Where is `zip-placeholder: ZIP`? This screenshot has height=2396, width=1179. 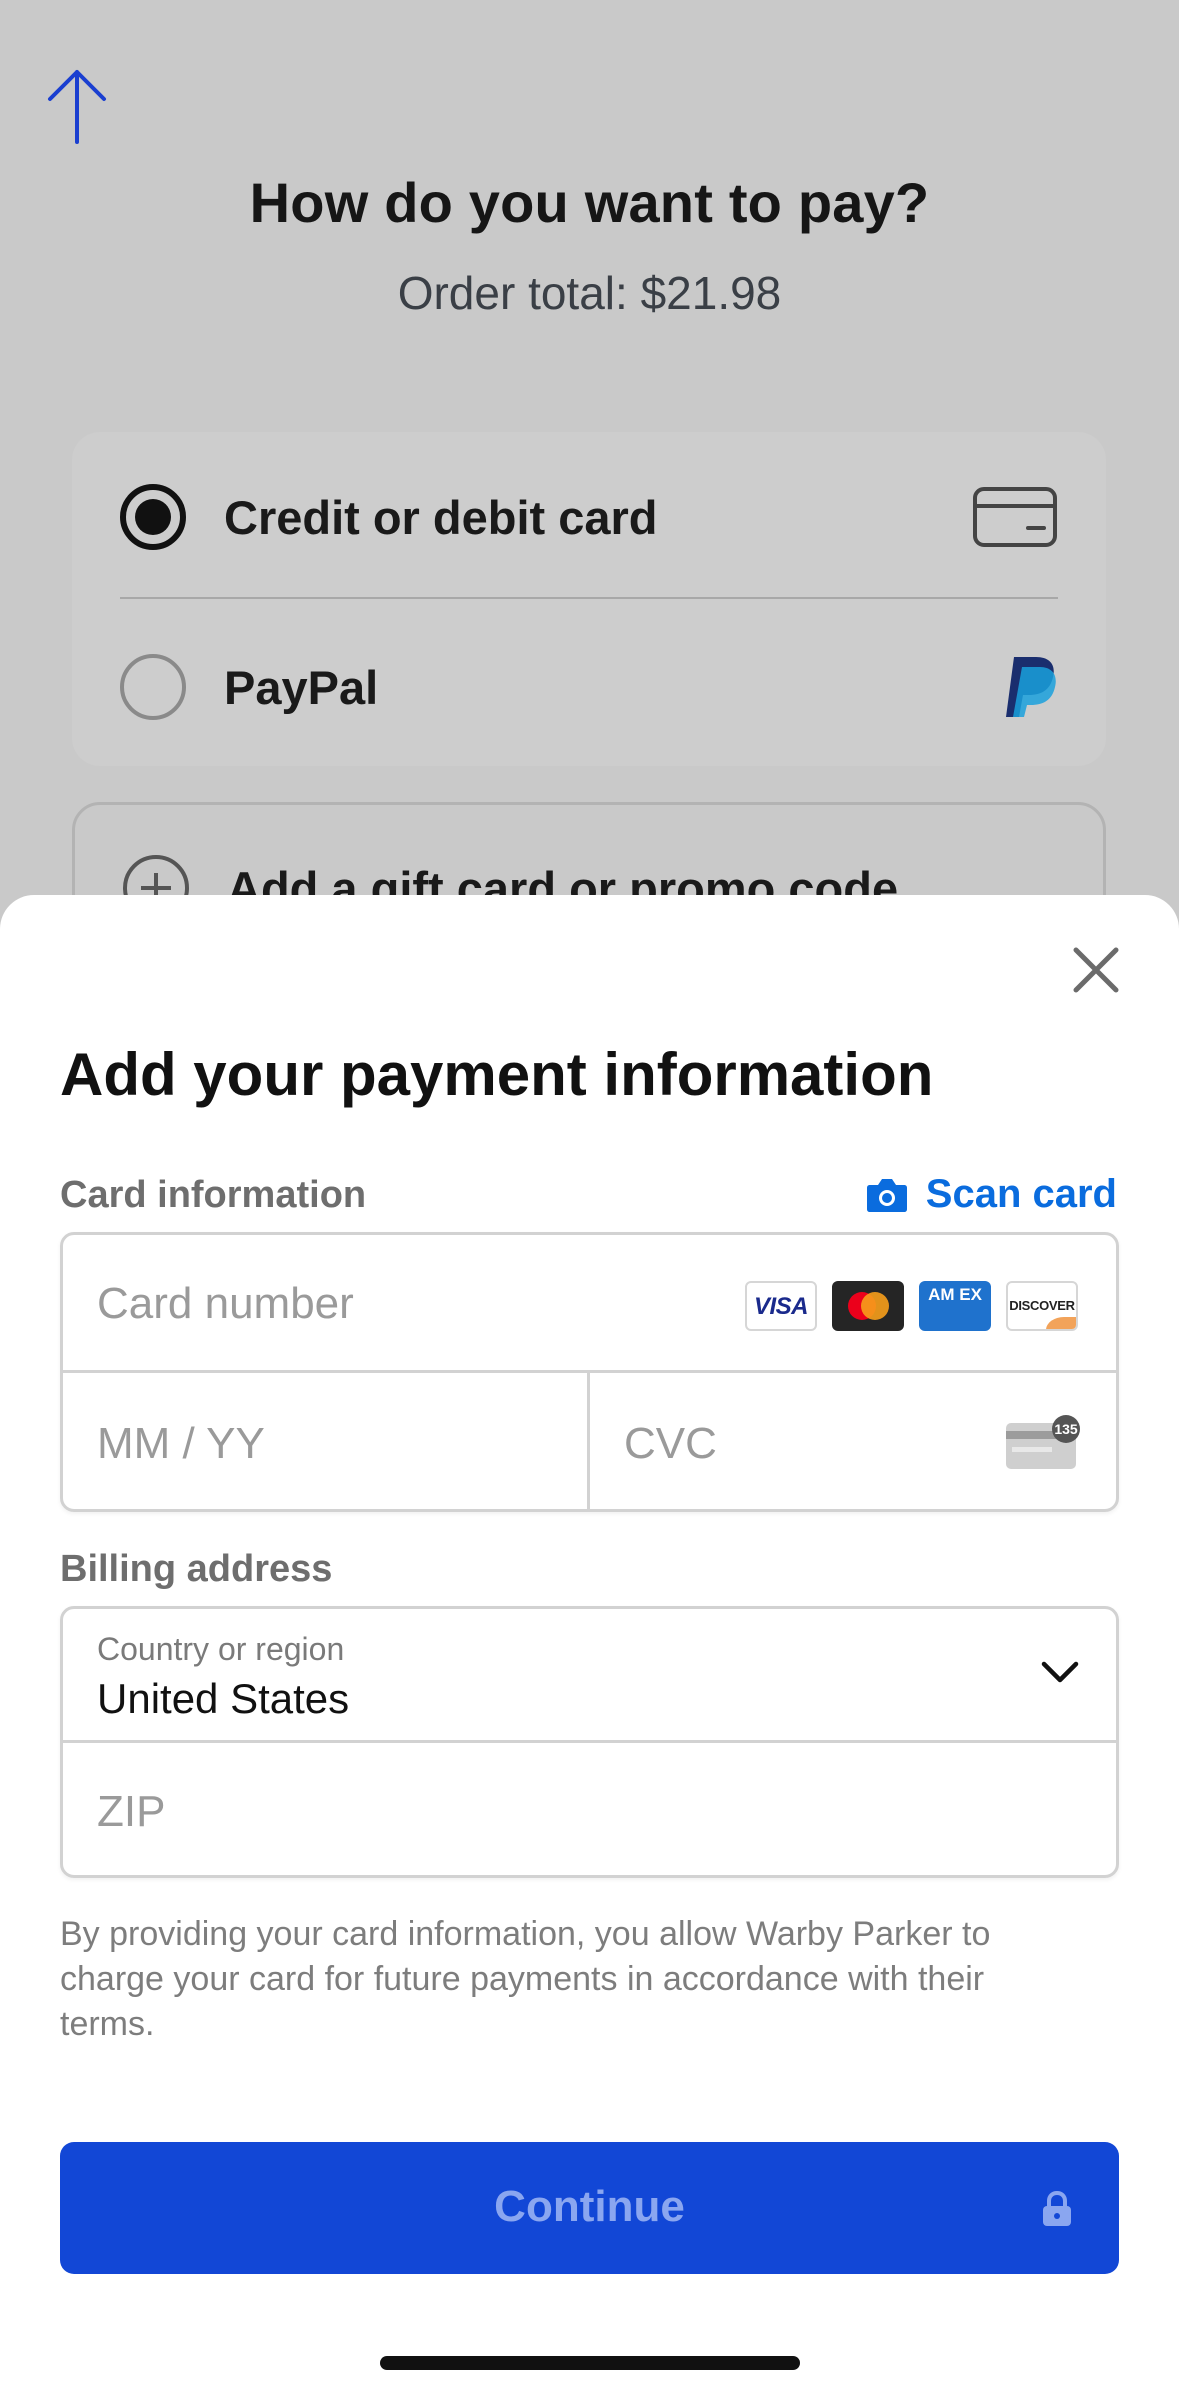
zip-placeholder: ZIP is located at coordinates (131, 1811).